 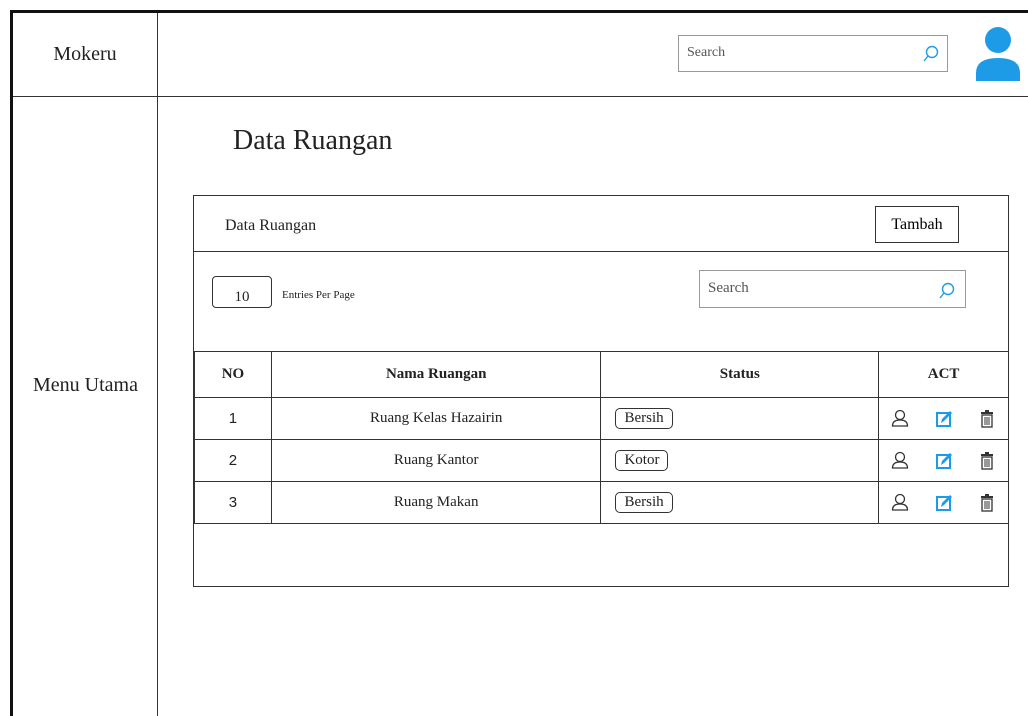 What do you see at coordinates (998, 53) in the screenshot?
I see `user-avatar-icon` at bounding box center [998, 53].